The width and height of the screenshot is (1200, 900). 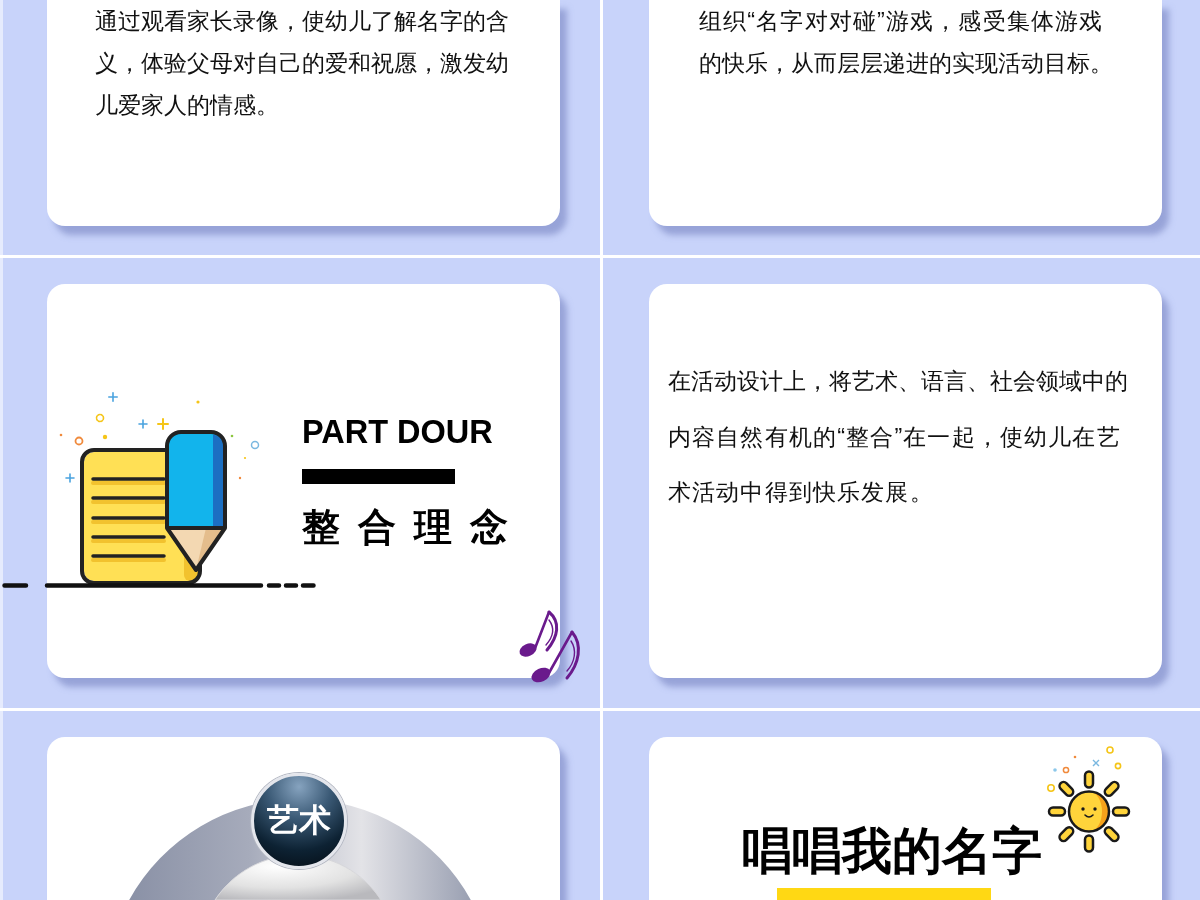 What do you see at coordinates (414, 526) in the screenshot?
I see `section-title: 整合理念` at bounding box center [414, 526].